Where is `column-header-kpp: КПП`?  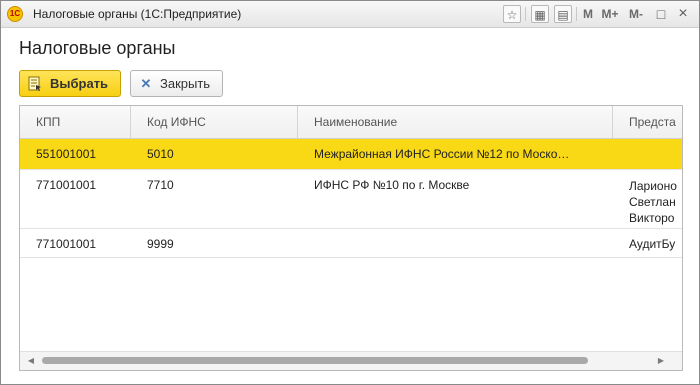
column-header-kpp: КПП is located at coordinates (75, 122).